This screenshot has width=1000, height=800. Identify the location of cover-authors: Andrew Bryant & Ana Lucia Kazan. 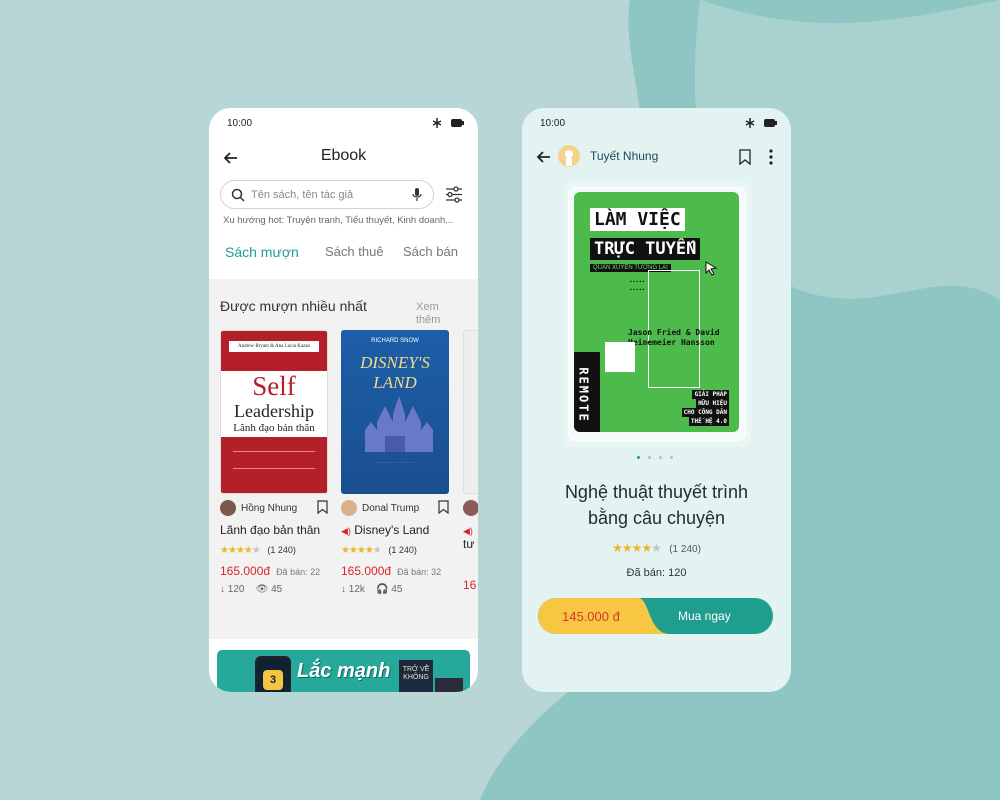
(274, 346).